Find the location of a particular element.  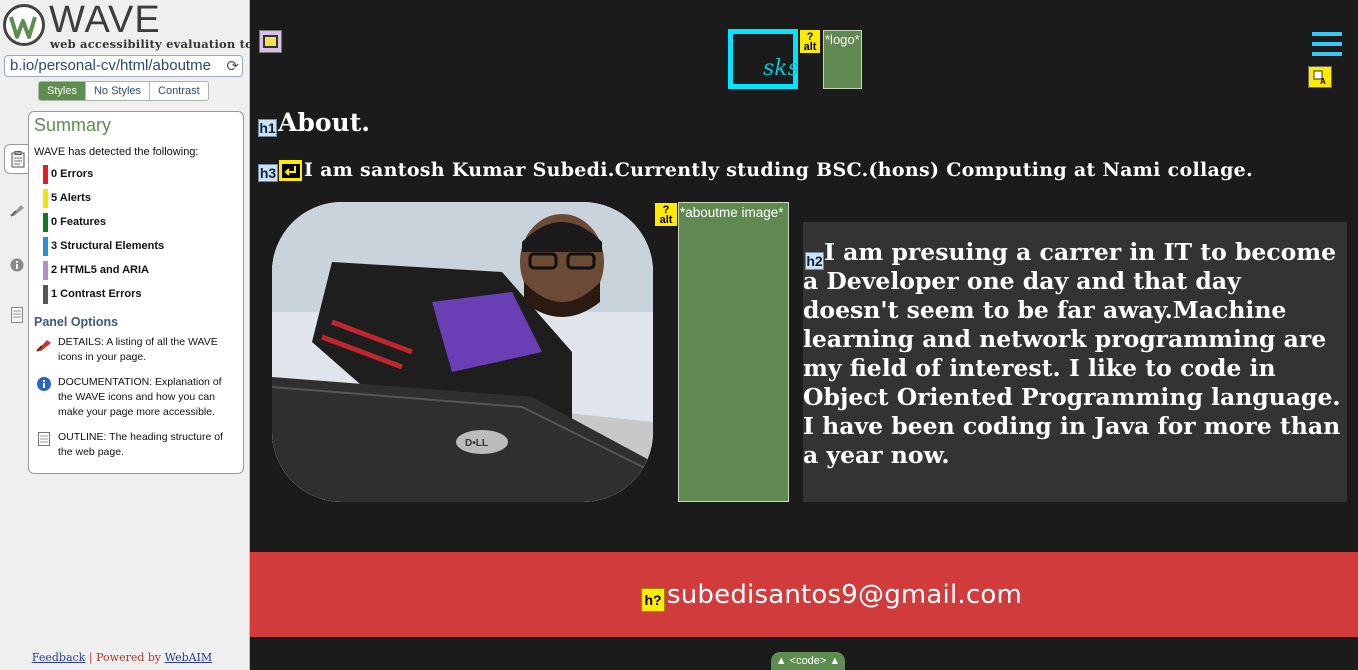

aboutme-image-alt-text: *aboutme image* is located at coordinates (733, 352).